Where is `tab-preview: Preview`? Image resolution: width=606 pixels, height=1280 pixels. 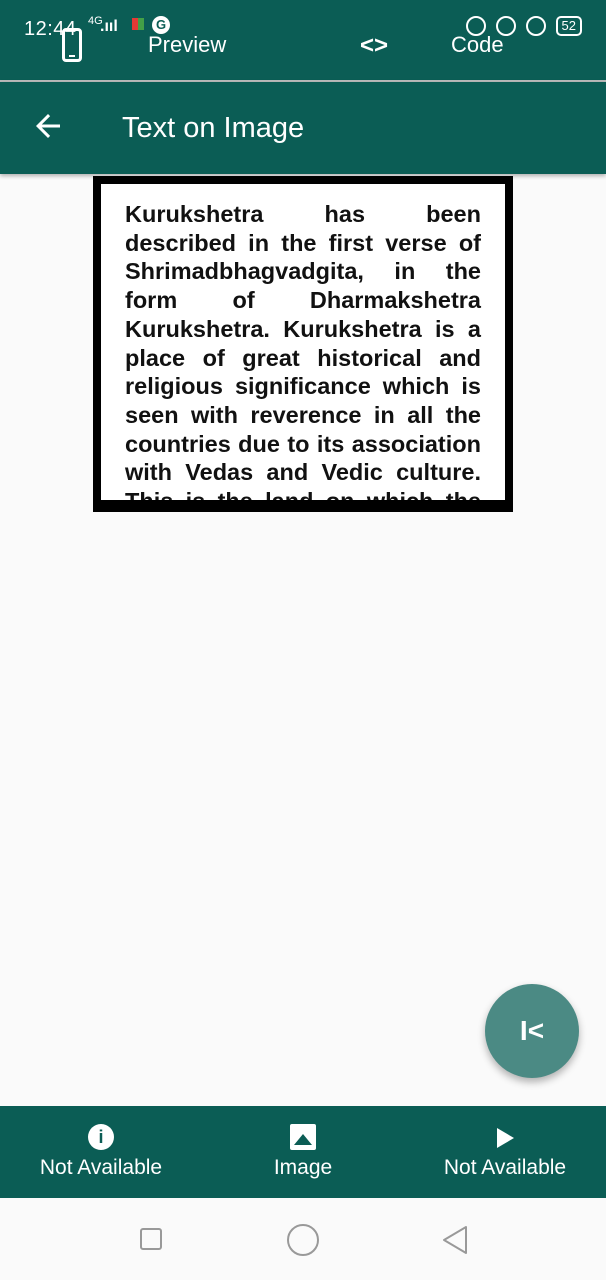 tab-preview: Preview is located at coordinates (187, 45).